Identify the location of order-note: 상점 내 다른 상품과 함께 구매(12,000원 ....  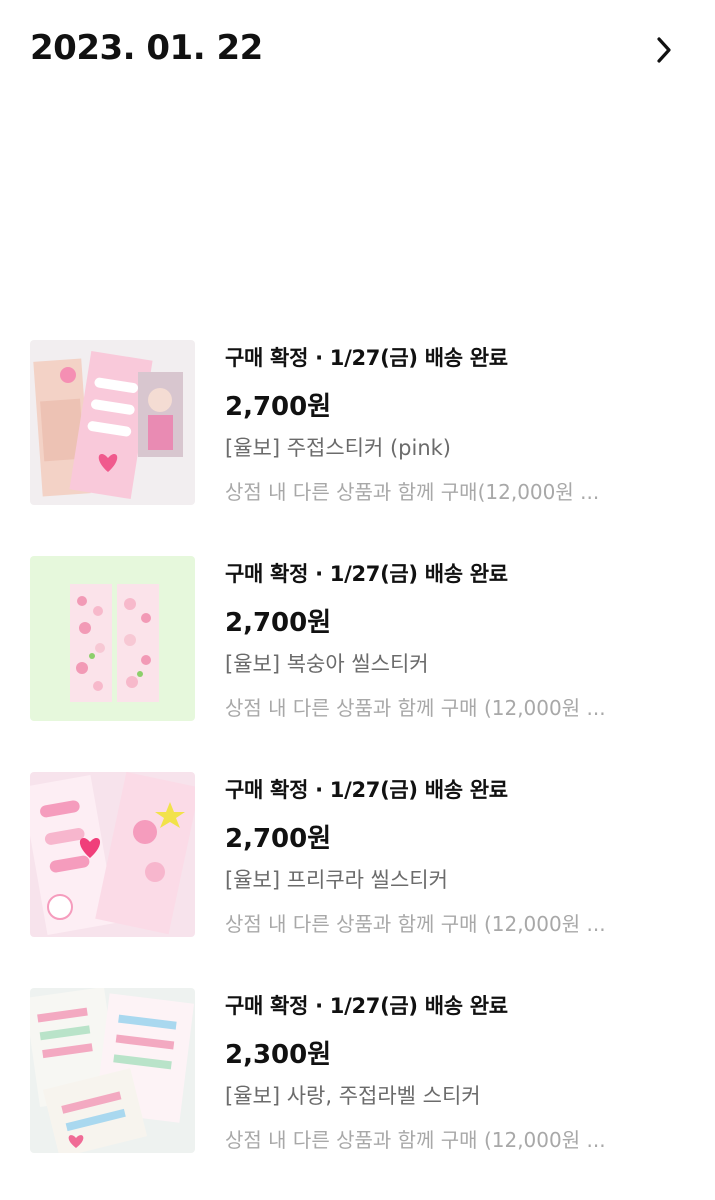
(412, 492).